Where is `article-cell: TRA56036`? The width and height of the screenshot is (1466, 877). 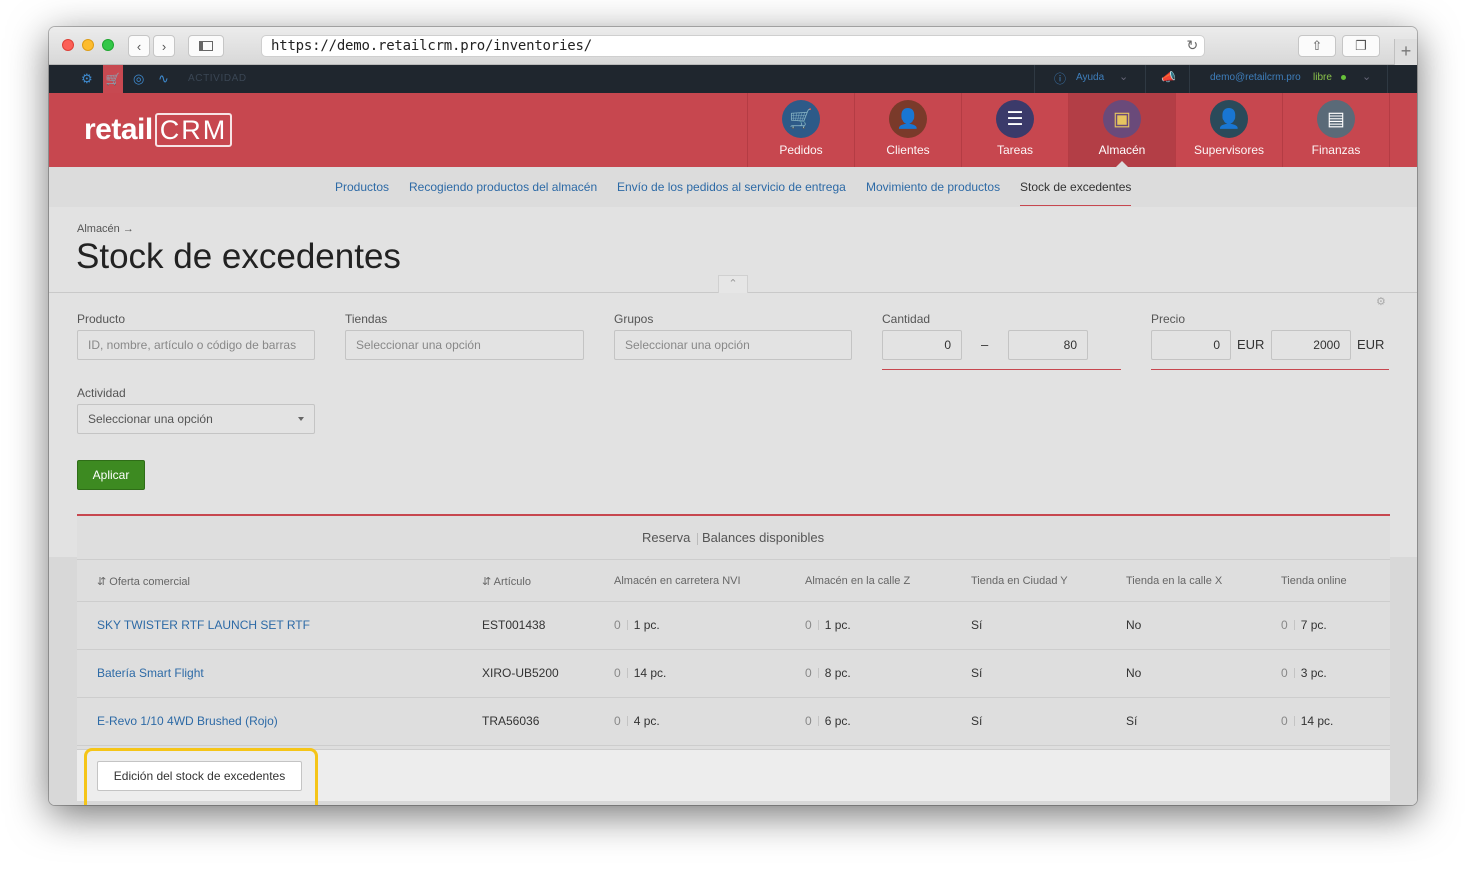 article-cell: TRA56036 is located at coordinates (511, 721).